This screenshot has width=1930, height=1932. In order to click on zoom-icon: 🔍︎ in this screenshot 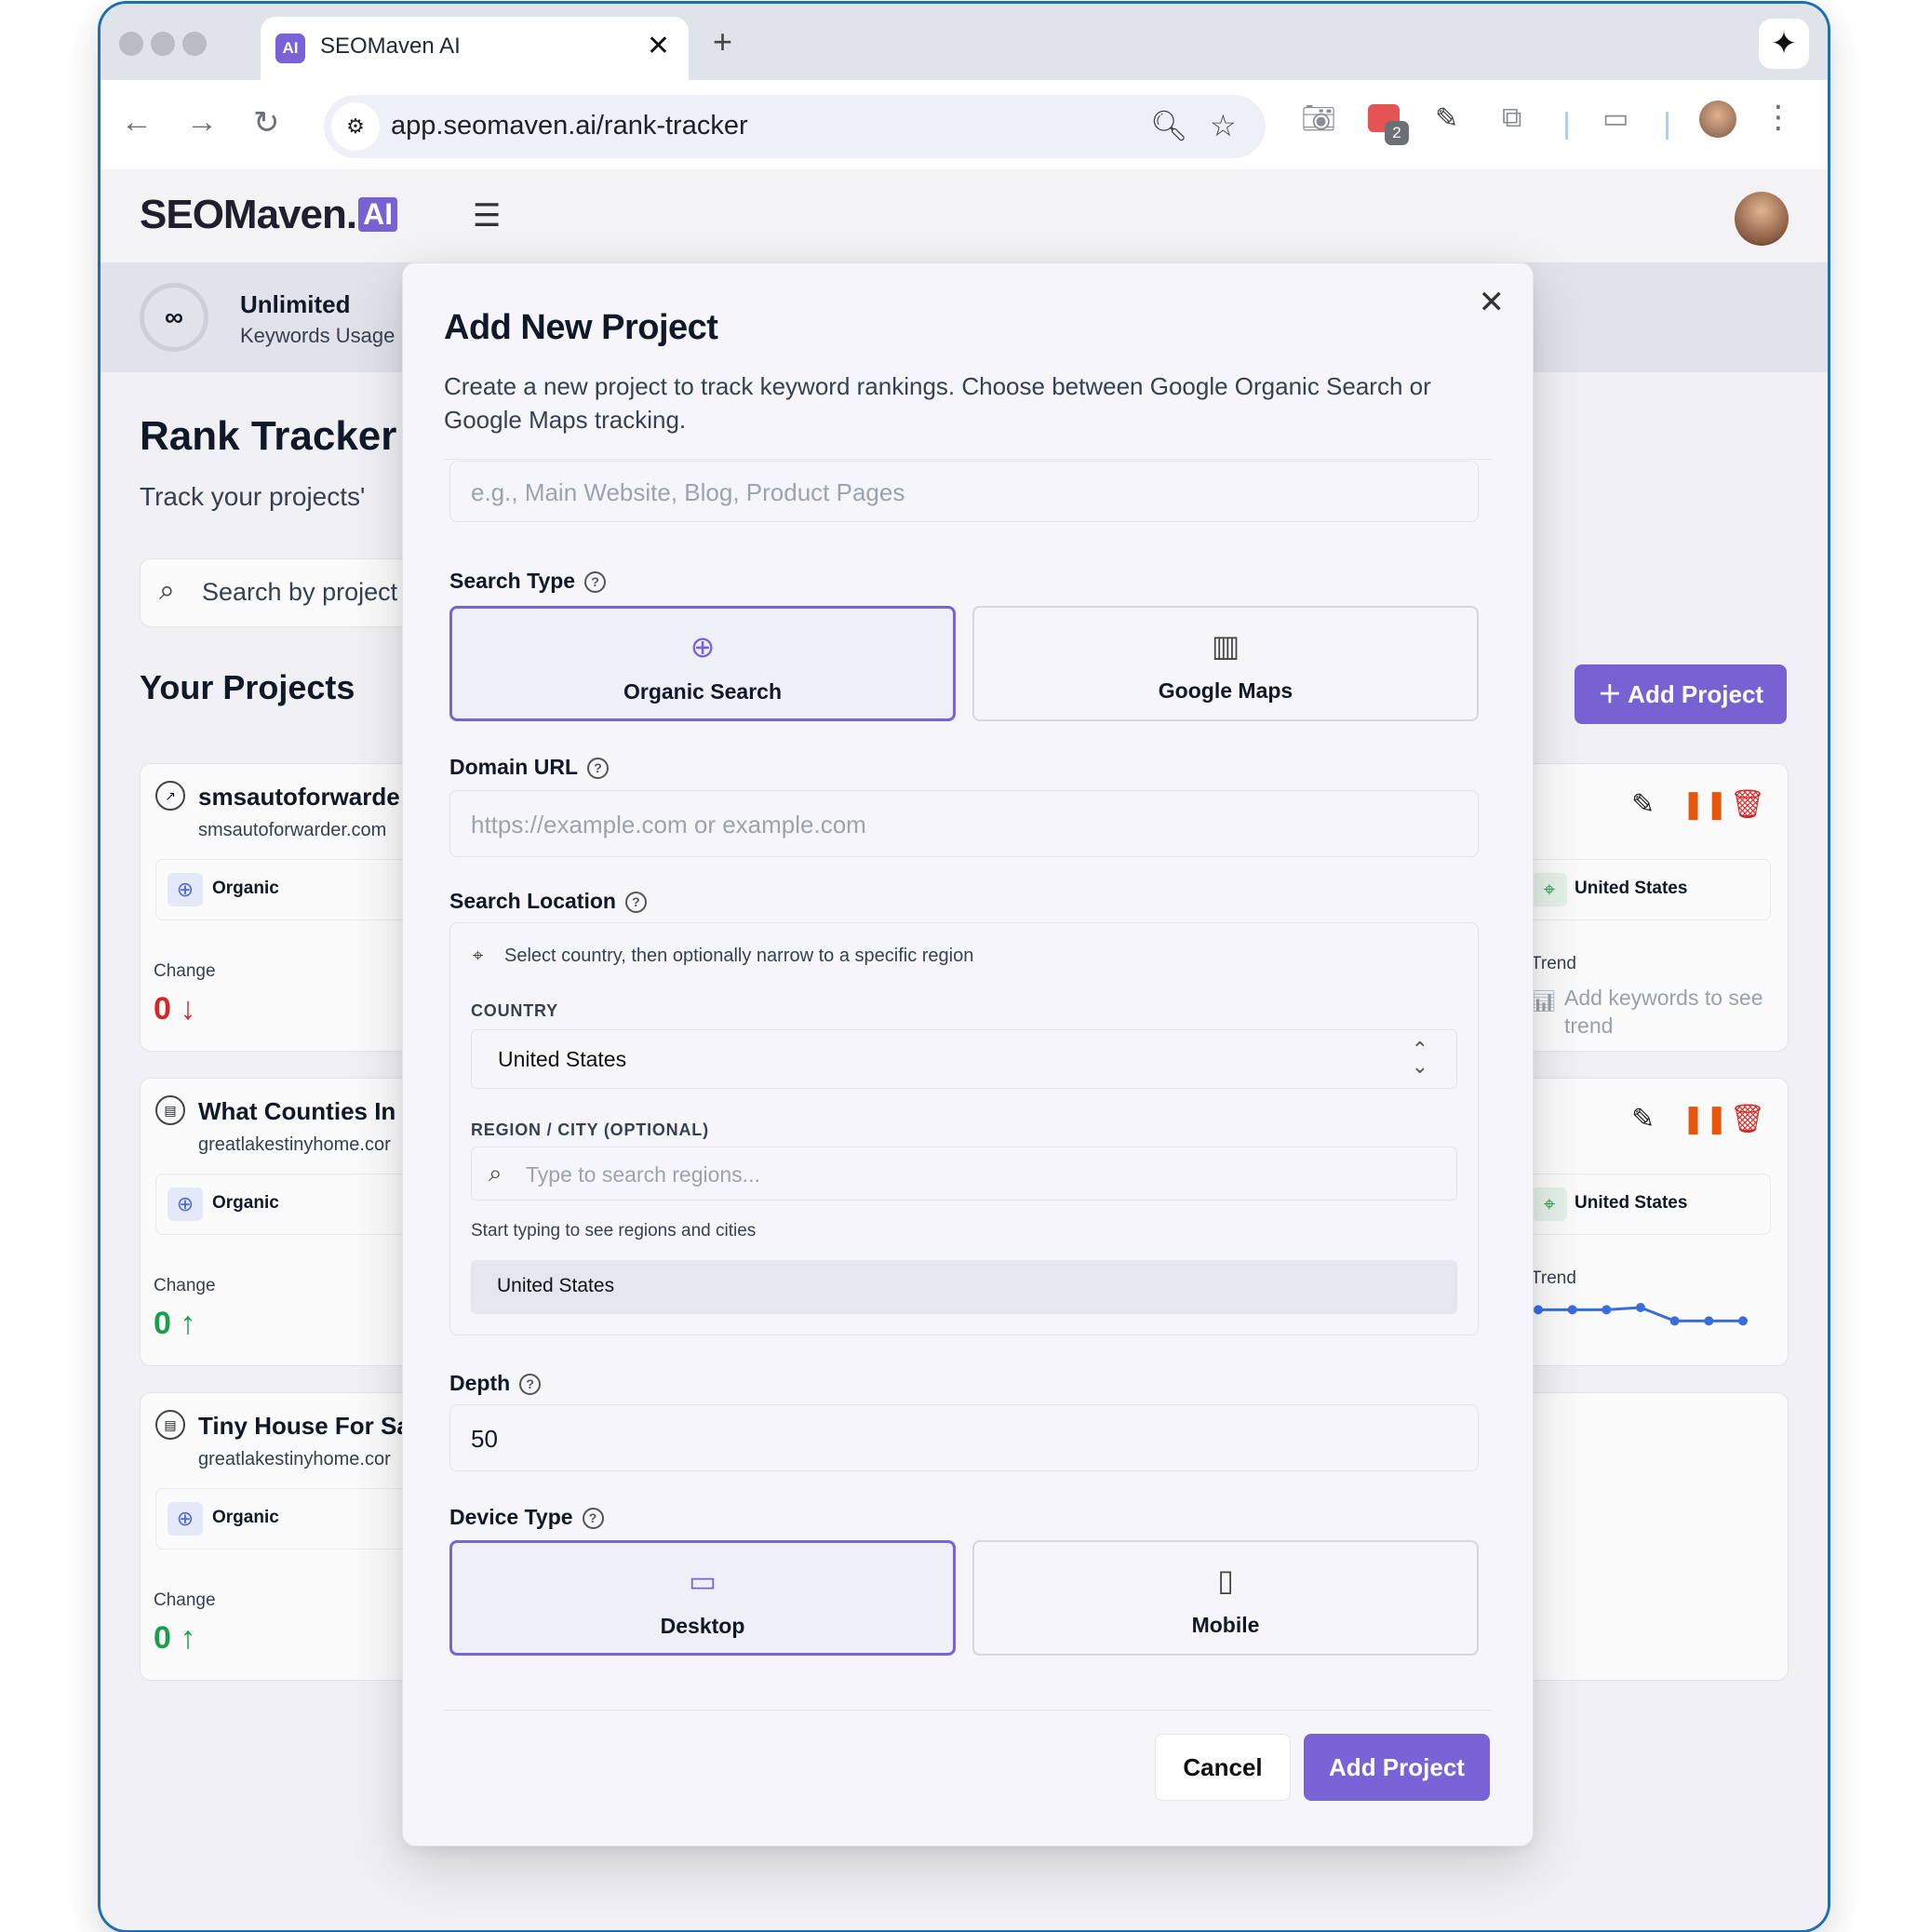, I will do `click(1169, 125)`.